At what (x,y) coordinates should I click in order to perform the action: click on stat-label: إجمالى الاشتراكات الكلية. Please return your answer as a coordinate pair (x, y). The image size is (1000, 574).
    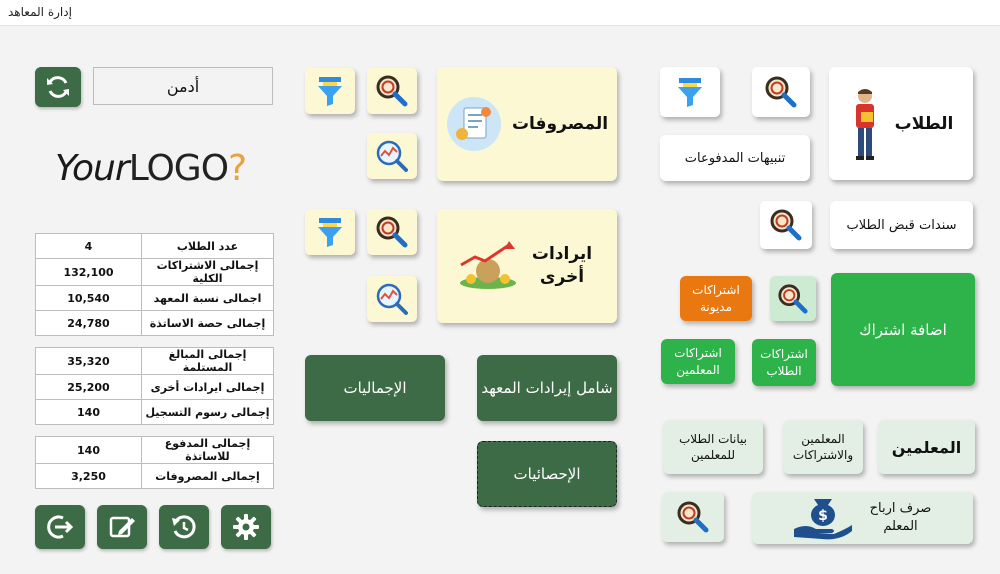
    Looking at the image, I should click on (207, 272).